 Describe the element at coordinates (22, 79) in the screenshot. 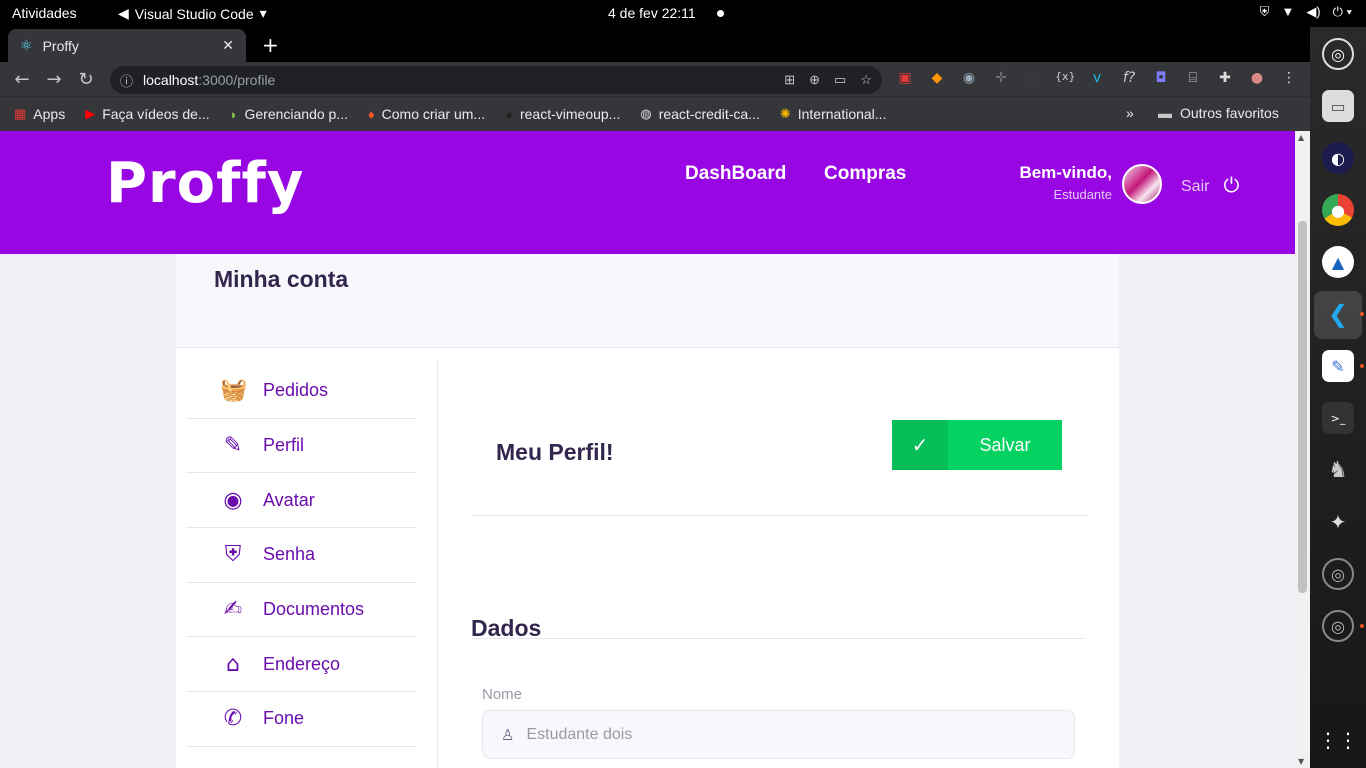

I see `back-icon: ←` at that location.